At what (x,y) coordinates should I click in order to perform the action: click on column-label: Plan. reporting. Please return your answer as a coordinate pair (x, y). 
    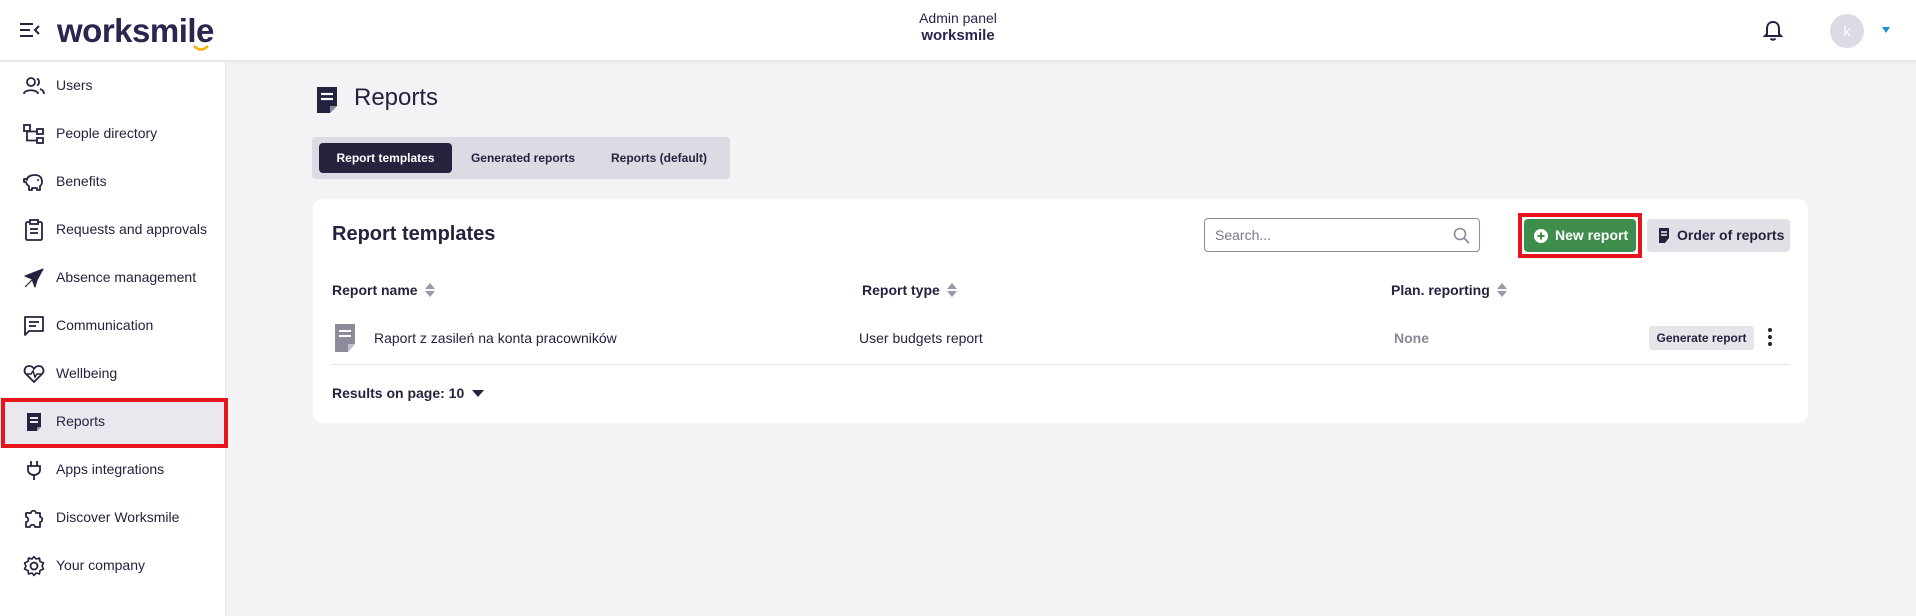
    Looking at the image, I should click on (1440, 290).